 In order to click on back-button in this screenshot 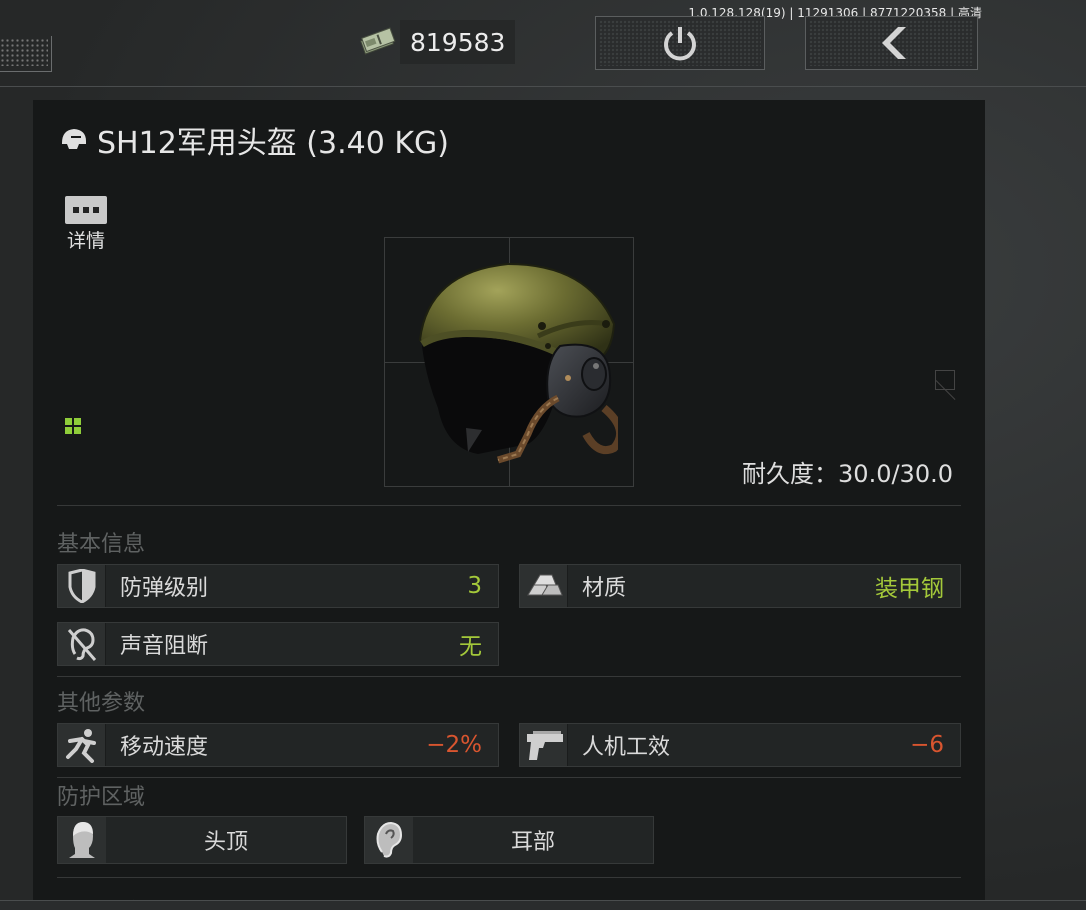, I will do `click(891, 43)`.